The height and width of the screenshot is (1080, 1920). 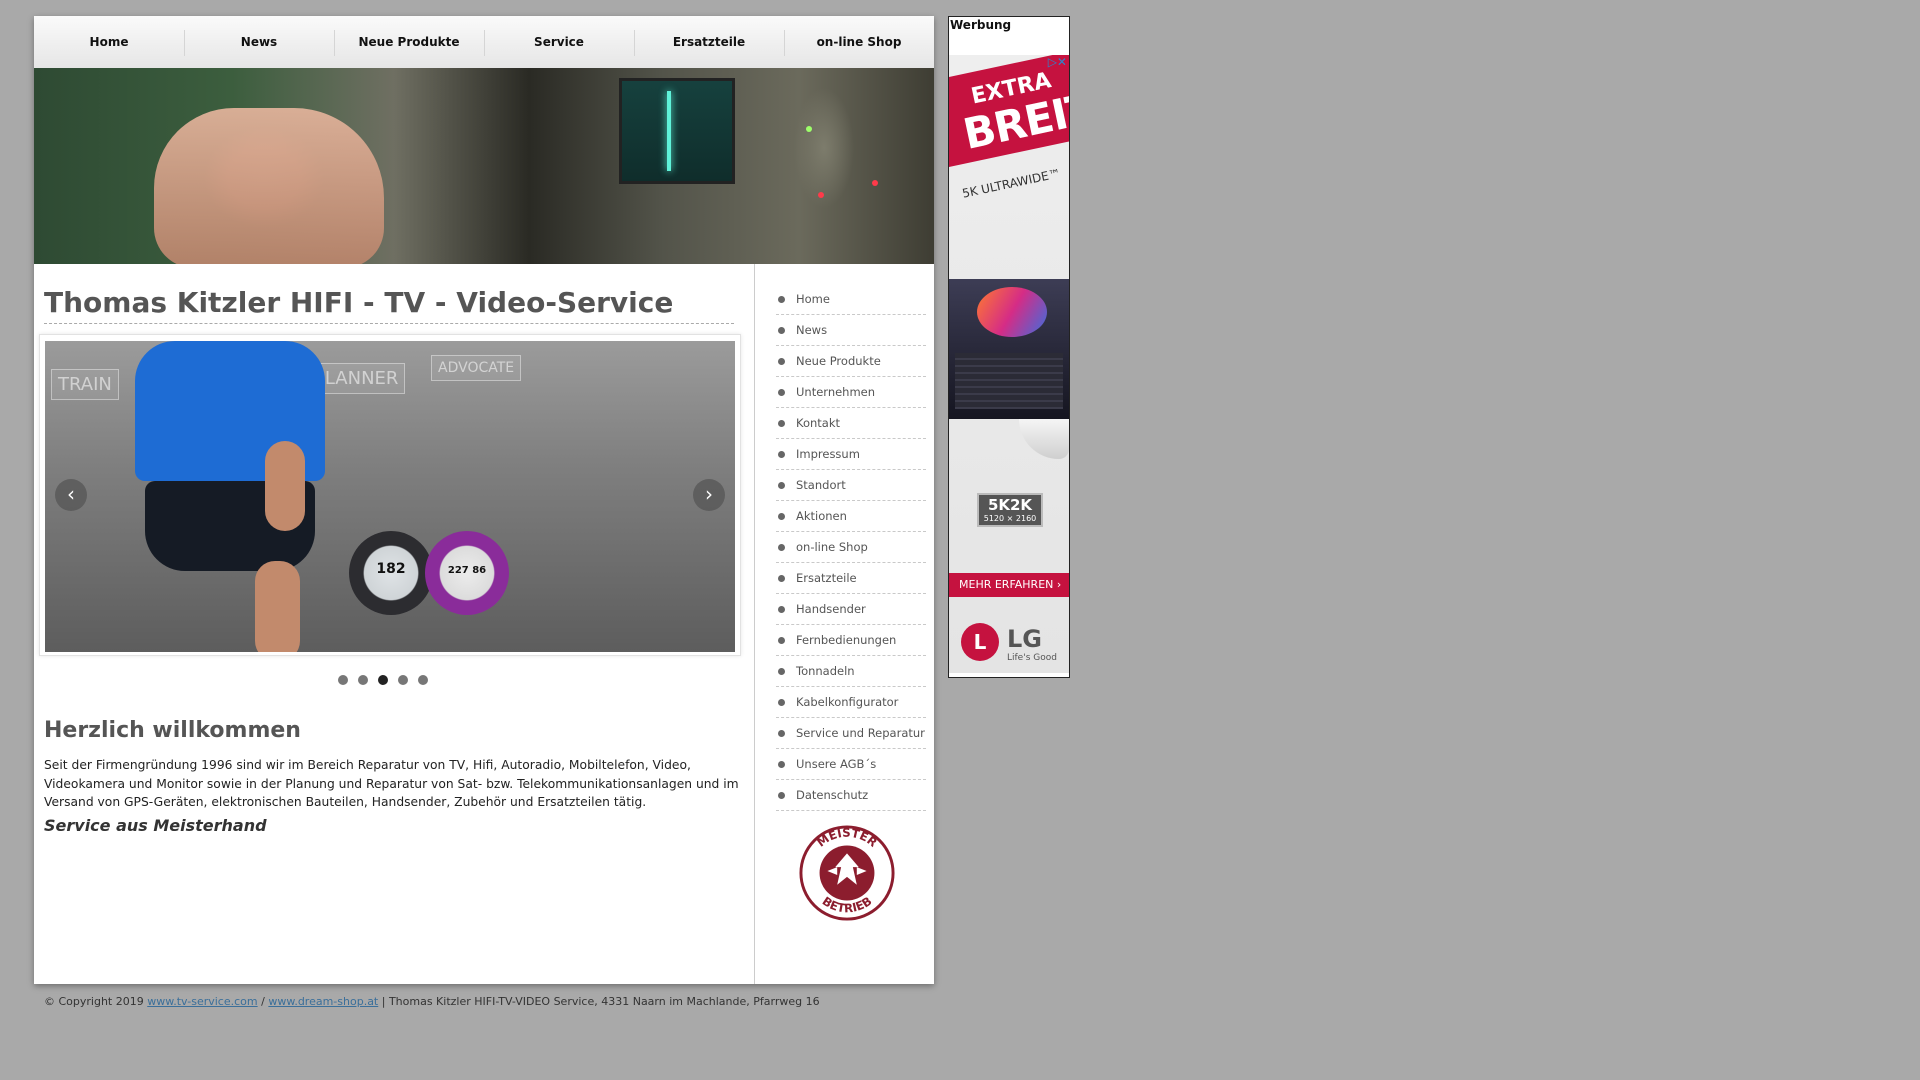 What do you see at coordinates (235, 496) in the screenshot?
I see `slide-runner` at bounding box center [235, 496].